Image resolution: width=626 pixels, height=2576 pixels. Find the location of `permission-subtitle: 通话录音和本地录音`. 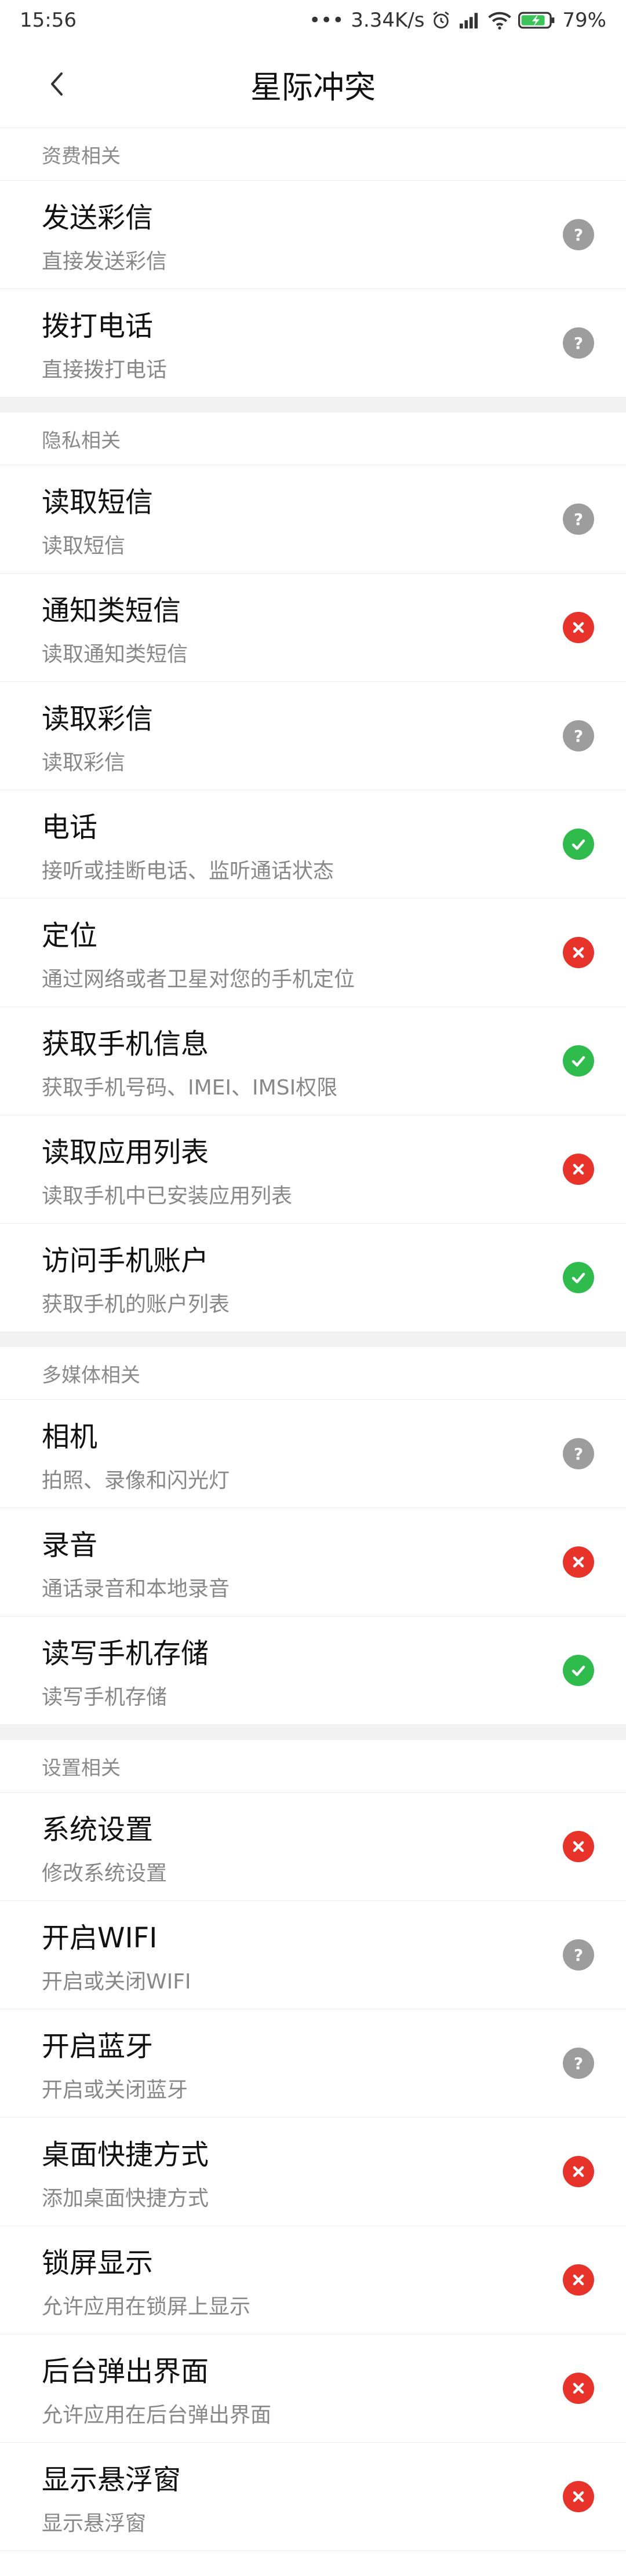

permission-subtitle: 通话录音和本地录音 is located at coordinates (136, 1589).